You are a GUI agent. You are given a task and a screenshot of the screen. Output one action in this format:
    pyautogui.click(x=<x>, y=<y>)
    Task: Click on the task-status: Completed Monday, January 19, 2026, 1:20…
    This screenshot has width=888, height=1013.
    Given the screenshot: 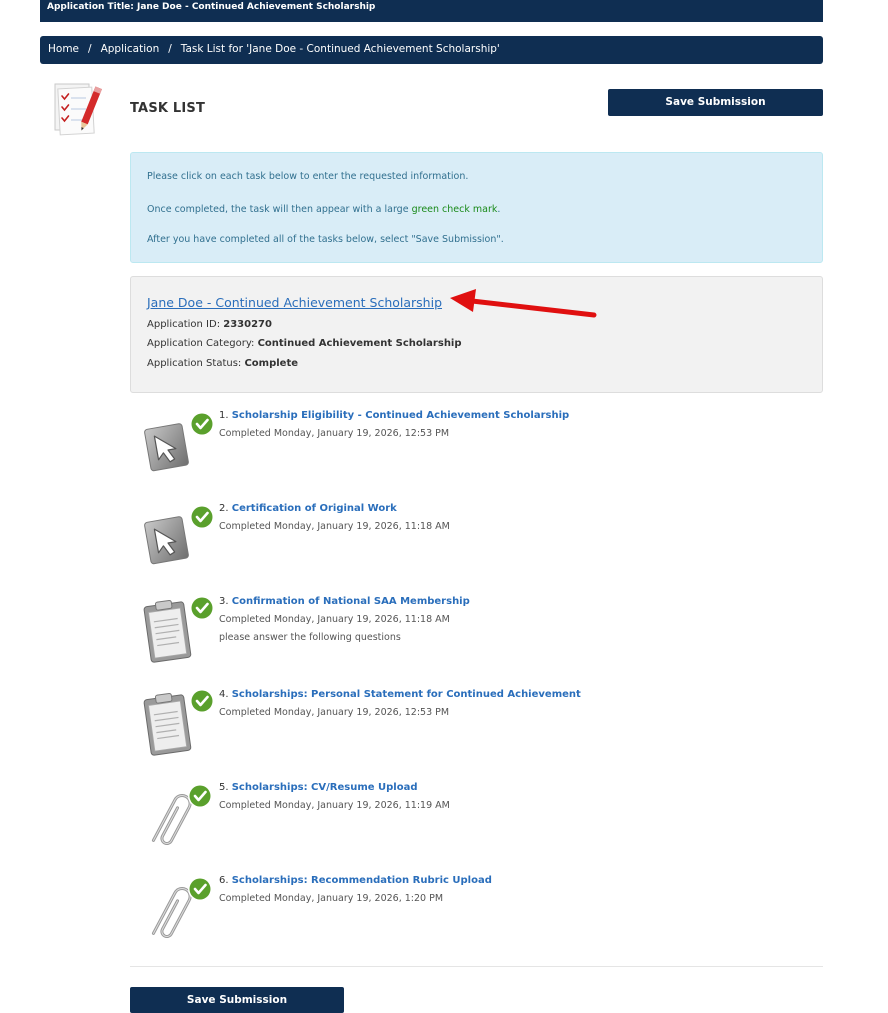 What is the action you would take?
    pyautogui.click(x=331, y=898)
    